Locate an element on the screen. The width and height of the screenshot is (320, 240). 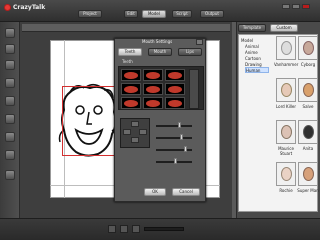
tab-mouth: Mouth is located at coordinates (160, 52).